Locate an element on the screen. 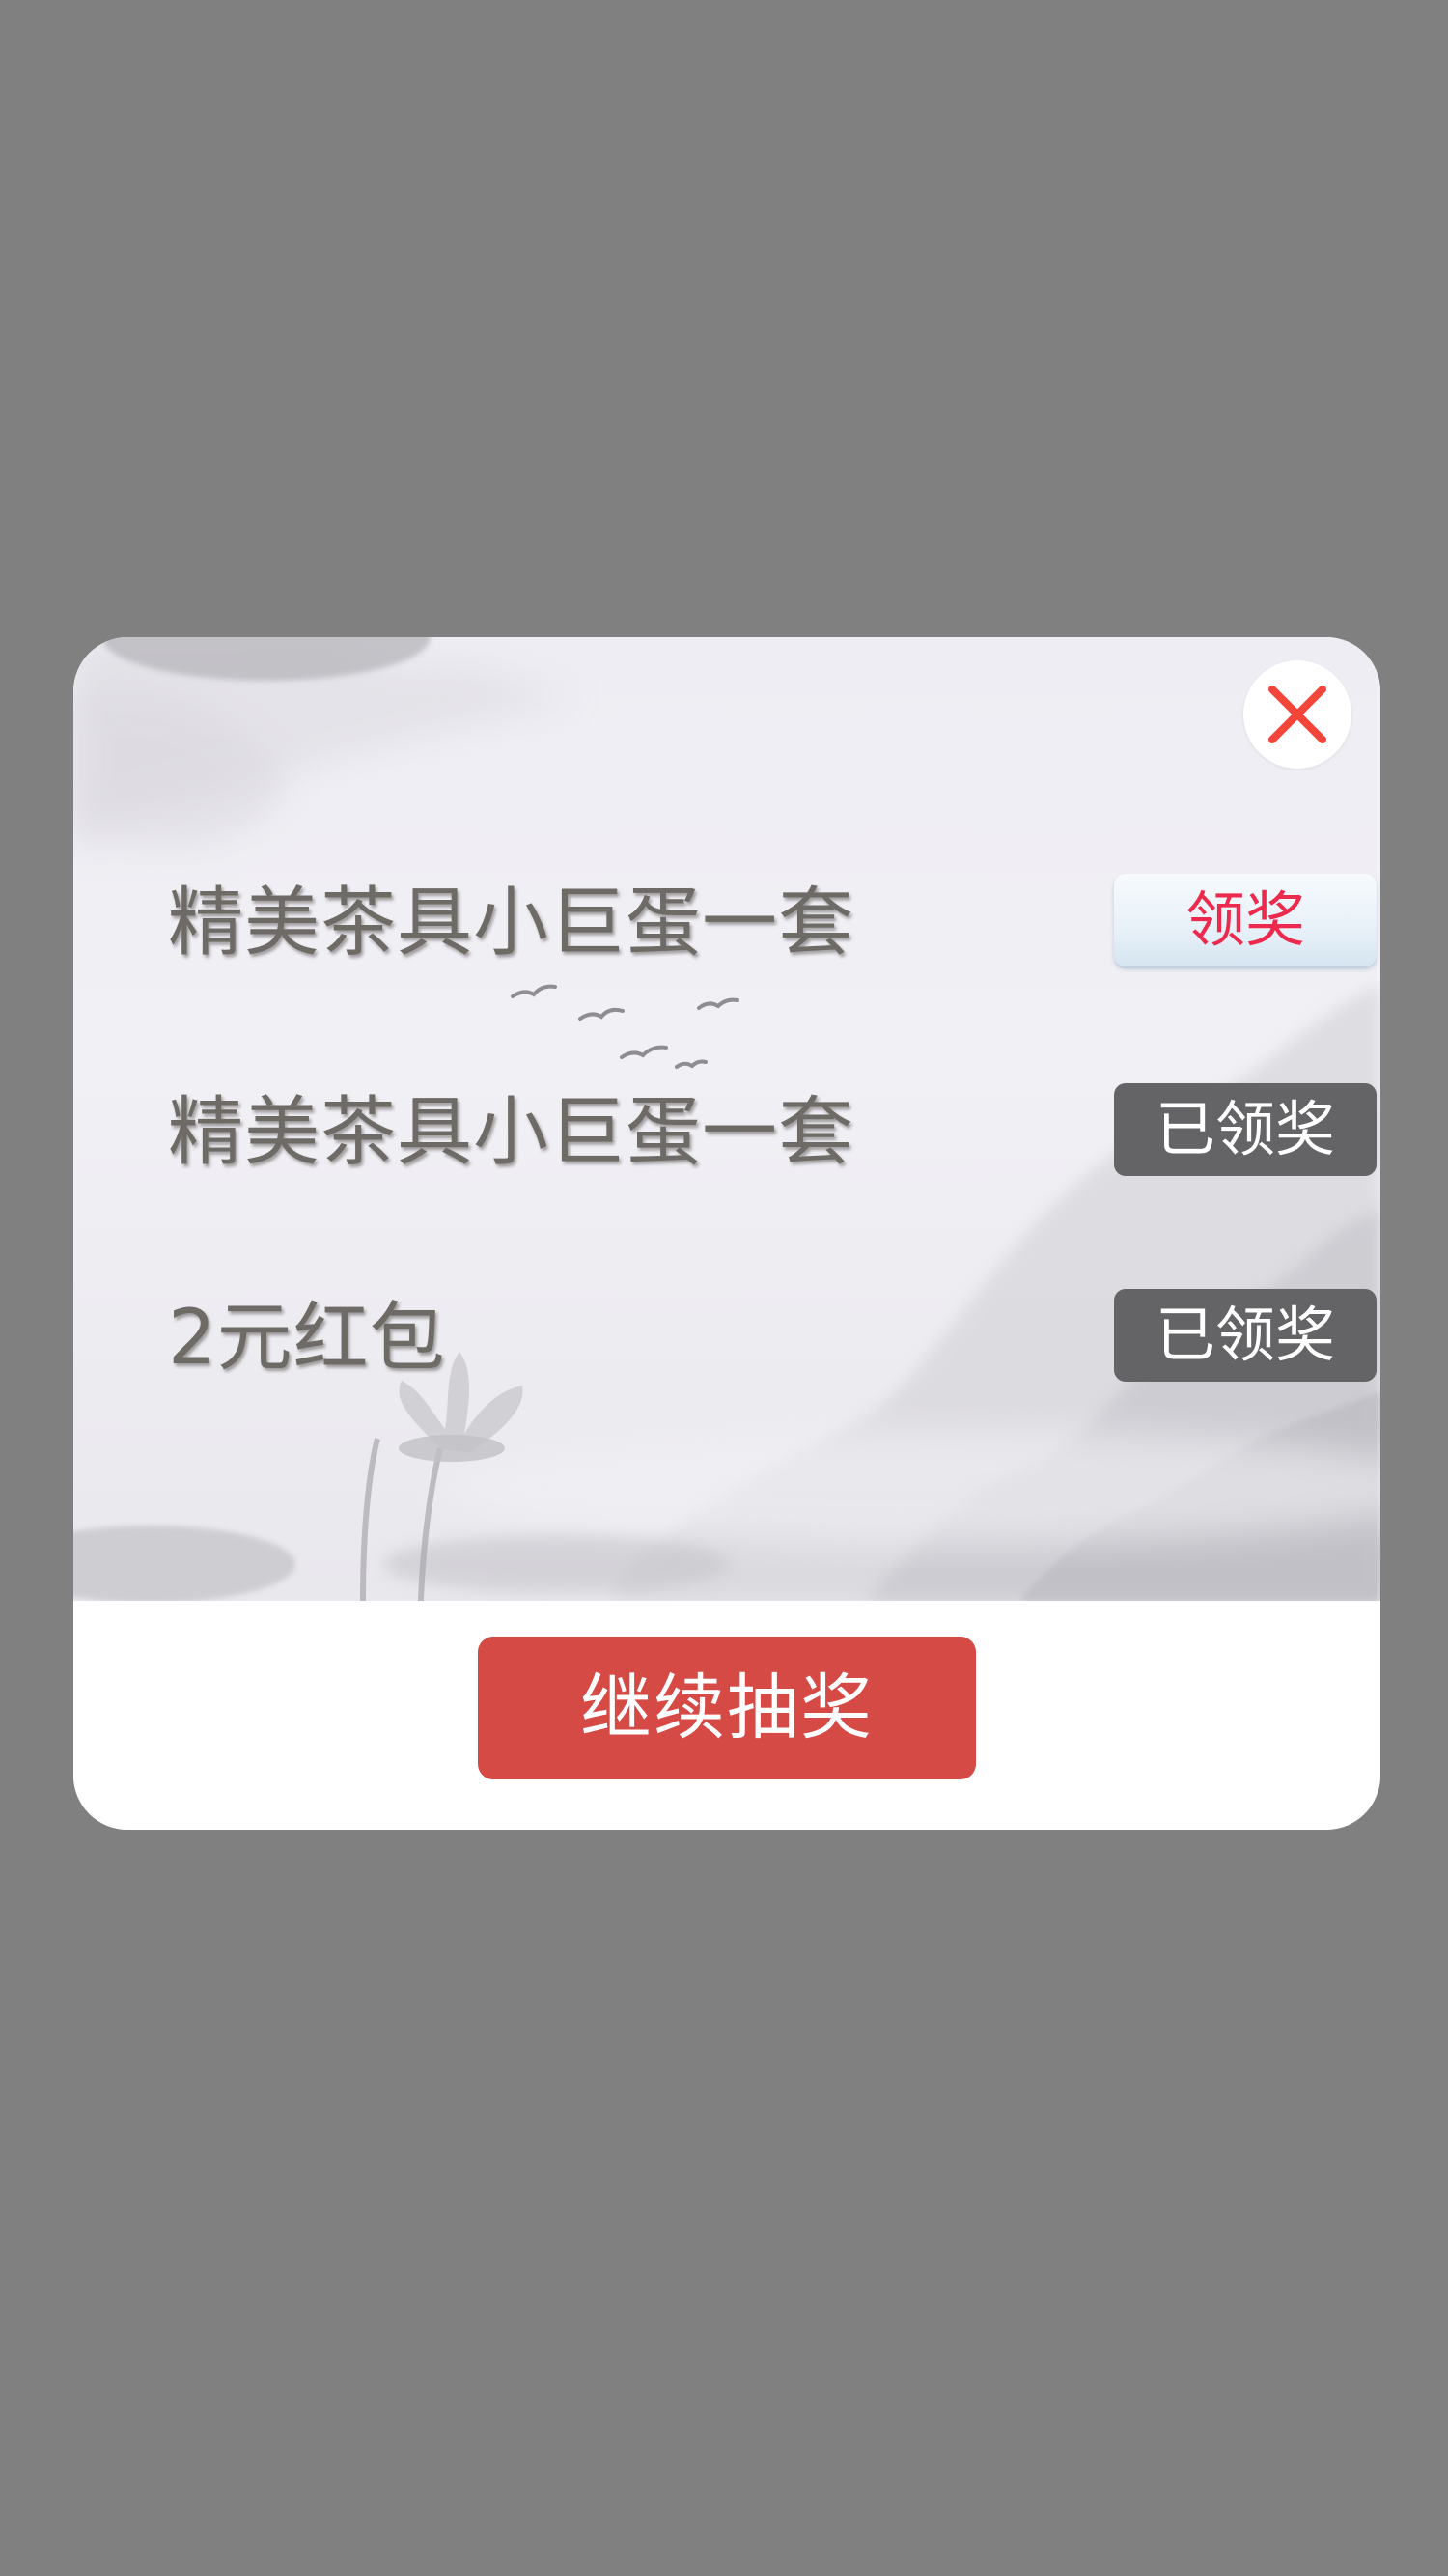 The width and height of the screenshot is (1448, 2576). close-button is located at coordinates (1297, 715).